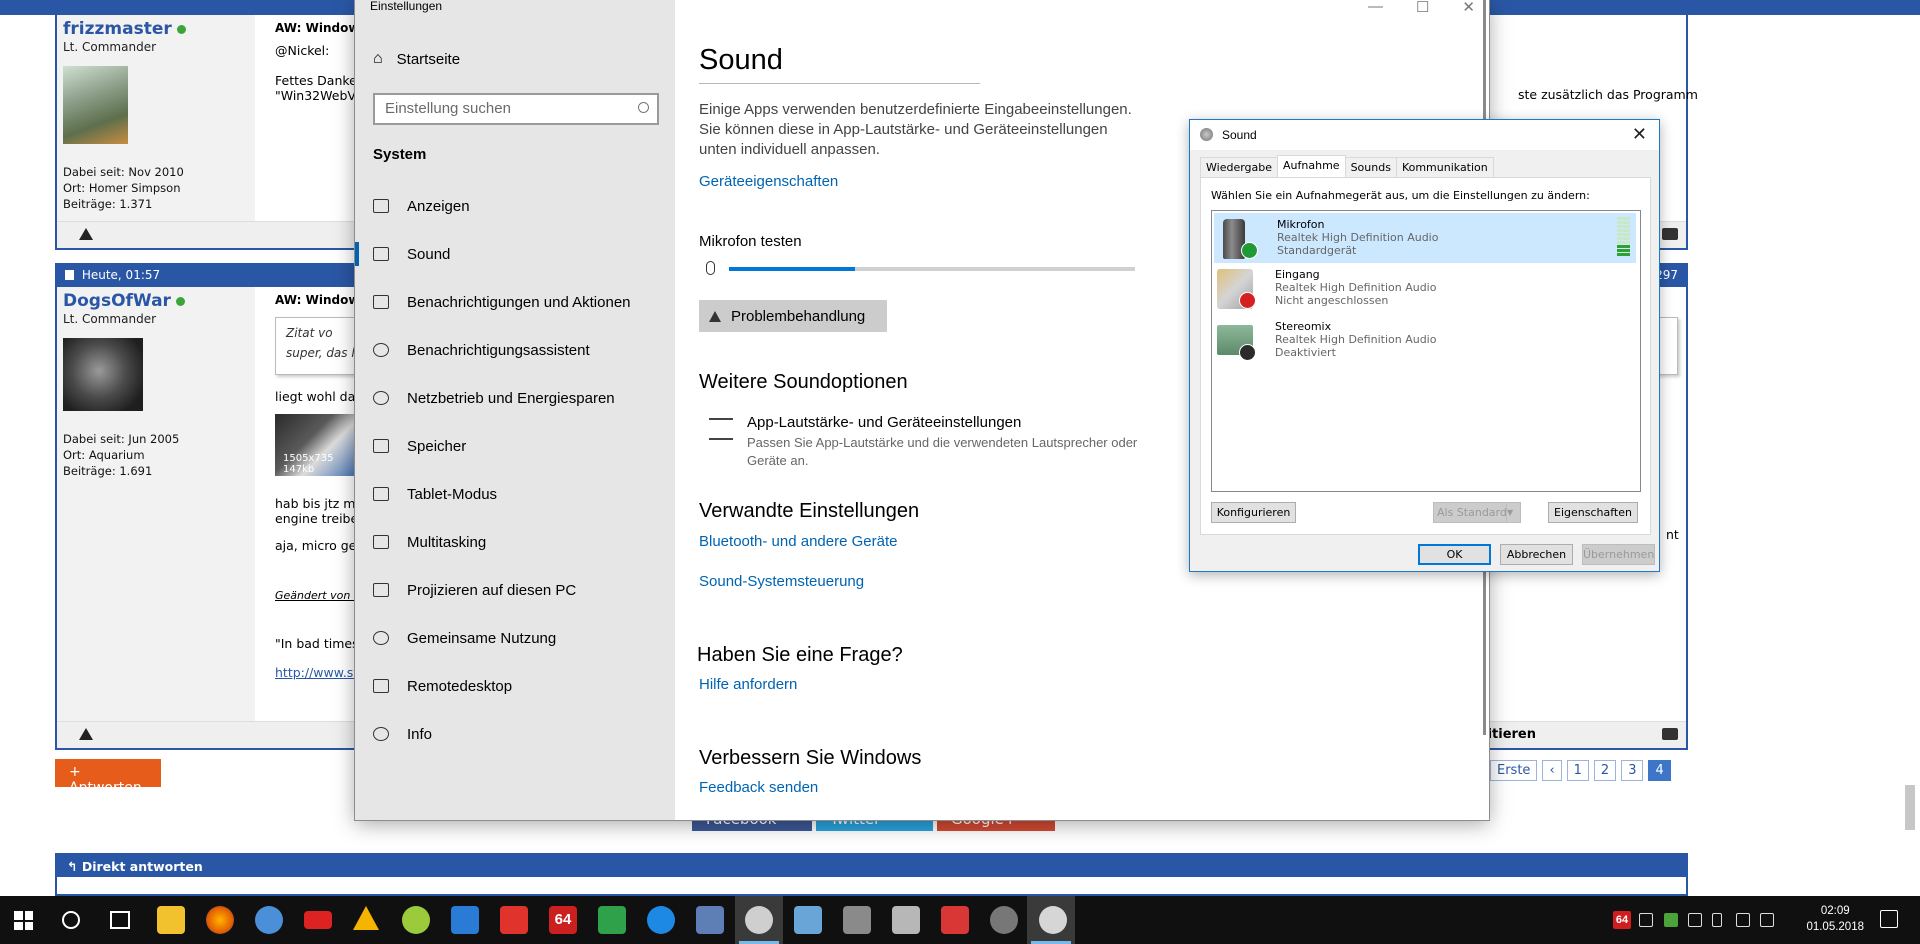 Image resolution: width=1920 pixels, height=944 pixels. Describe the element at coordinates (1671, 920) in the screenshot. I see `tray-nvidia-icon` at that location.